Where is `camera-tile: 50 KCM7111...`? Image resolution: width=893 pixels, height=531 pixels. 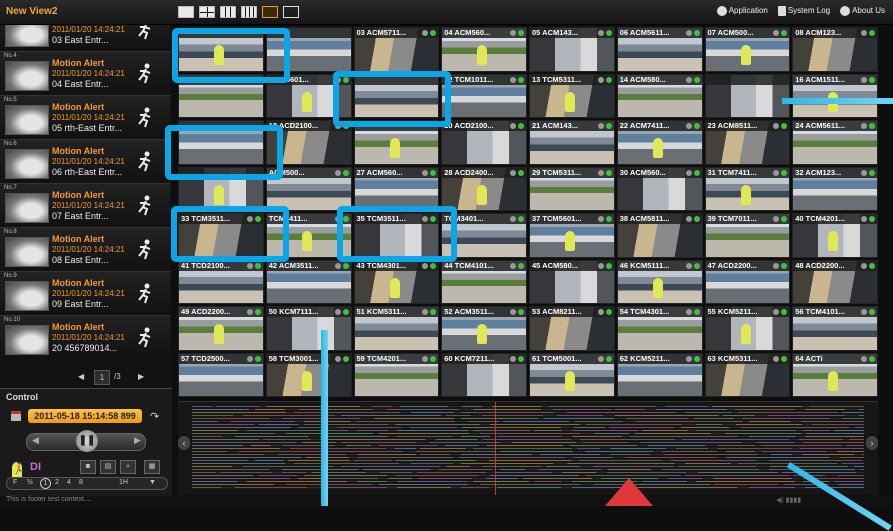
camera-tile: 50 KCM7111... is located at coordinates (308, 328).